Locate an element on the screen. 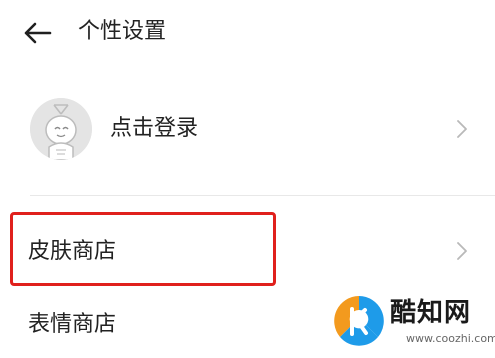 This screenshot has width=495, height=358. emoji-store-label: 表情商店 is located at coordinates (72, 324).